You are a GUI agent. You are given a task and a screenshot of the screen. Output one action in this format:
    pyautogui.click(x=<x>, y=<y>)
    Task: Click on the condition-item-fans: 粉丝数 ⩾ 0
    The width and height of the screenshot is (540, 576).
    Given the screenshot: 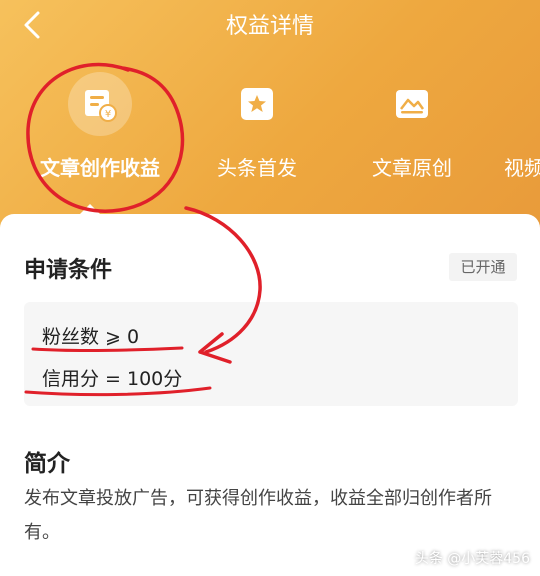 What is the action you would take?
    pyautogui.click(x=91, y=337)
    